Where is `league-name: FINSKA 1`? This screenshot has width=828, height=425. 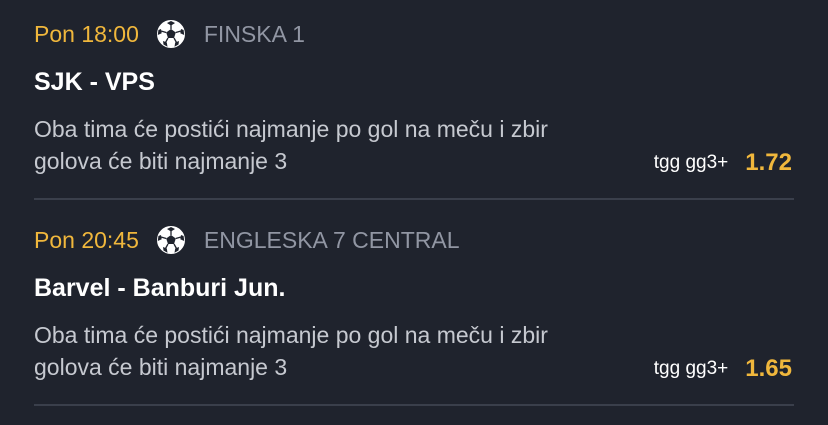 league-name: FINSKA 1 is located at coordinates (254, 33).